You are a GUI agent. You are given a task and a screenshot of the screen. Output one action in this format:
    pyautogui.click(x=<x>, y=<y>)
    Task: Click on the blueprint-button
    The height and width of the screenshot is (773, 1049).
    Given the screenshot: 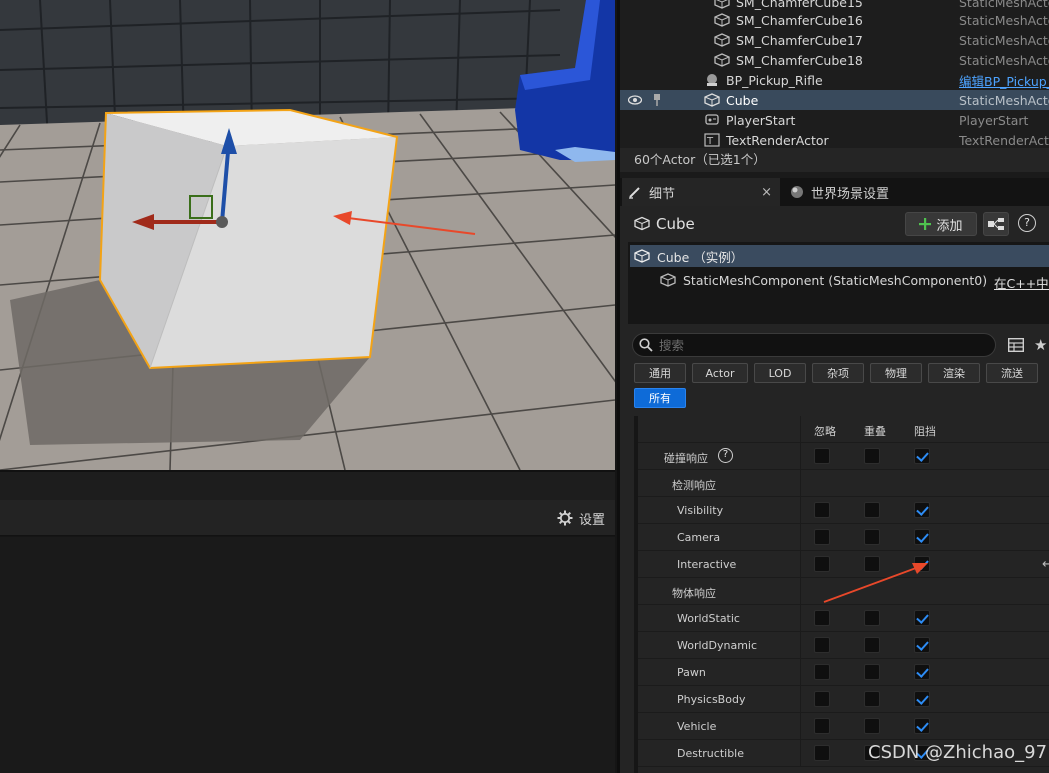 What is the action you would take?
    pyautogui.click(x=996, y=224)
    